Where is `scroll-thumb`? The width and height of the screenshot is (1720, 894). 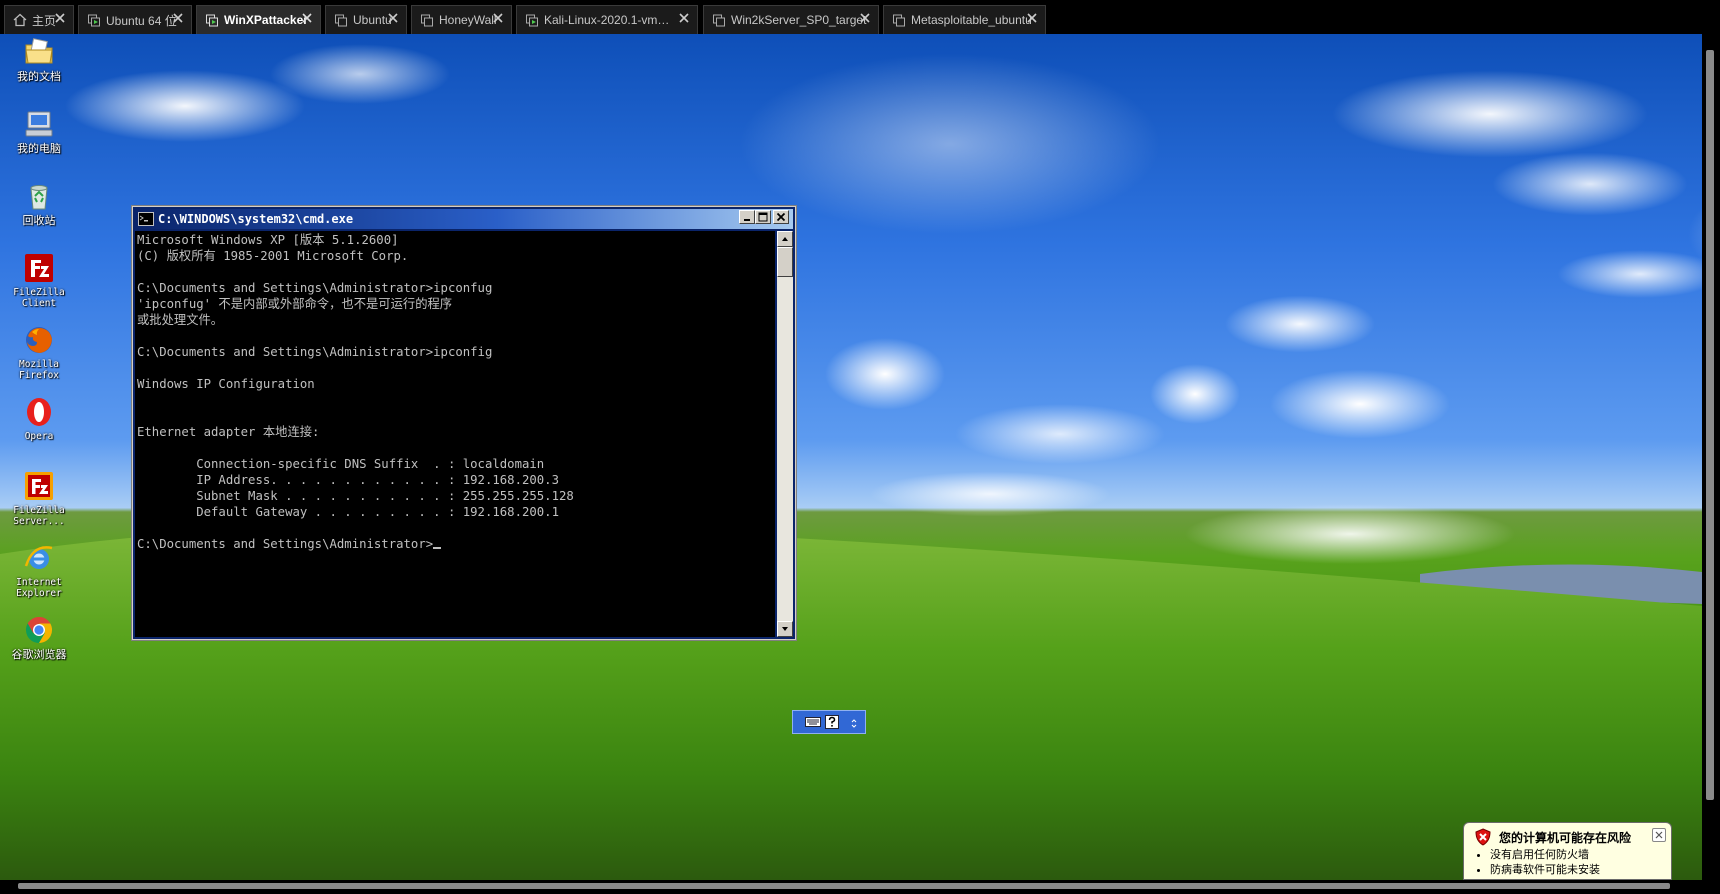 scroll-thumb is located at coordinates (785, 262).